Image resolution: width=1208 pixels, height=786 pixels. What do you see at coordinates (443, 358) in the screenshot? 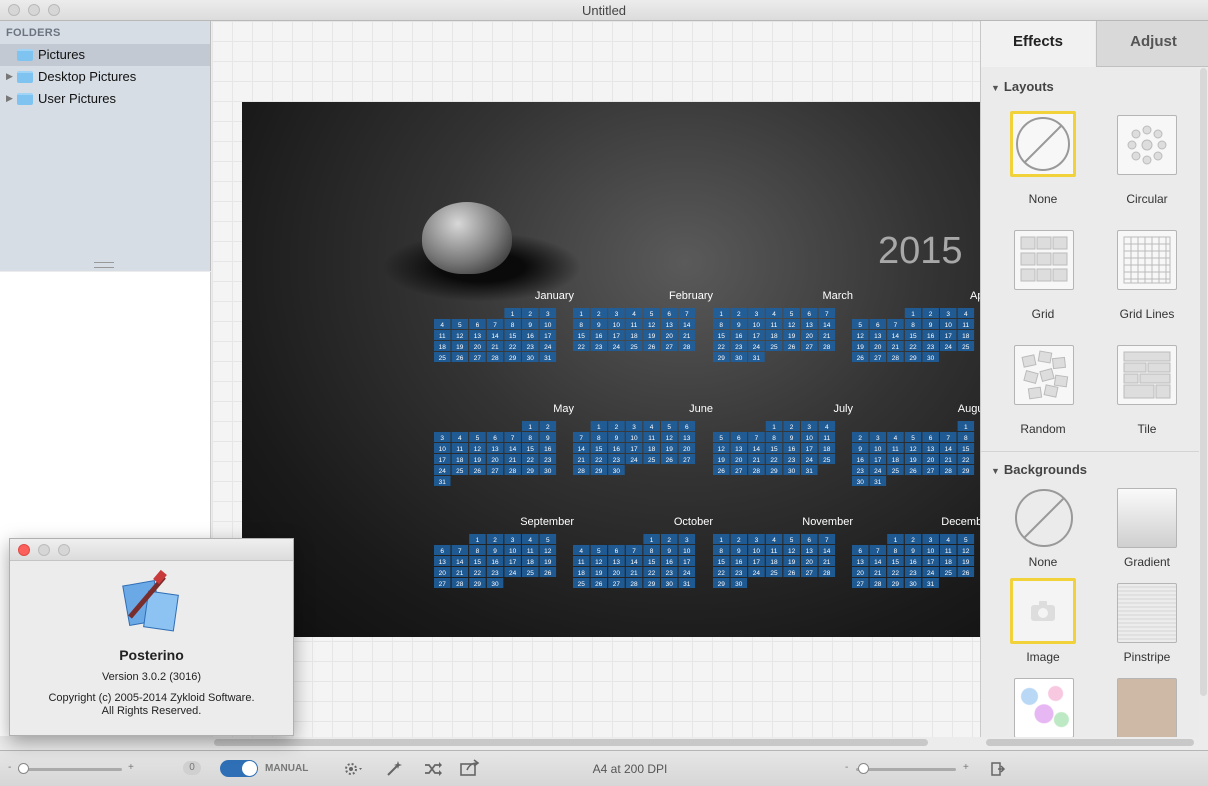
I see `svg-text: 25` at bounding box center [443, 358].